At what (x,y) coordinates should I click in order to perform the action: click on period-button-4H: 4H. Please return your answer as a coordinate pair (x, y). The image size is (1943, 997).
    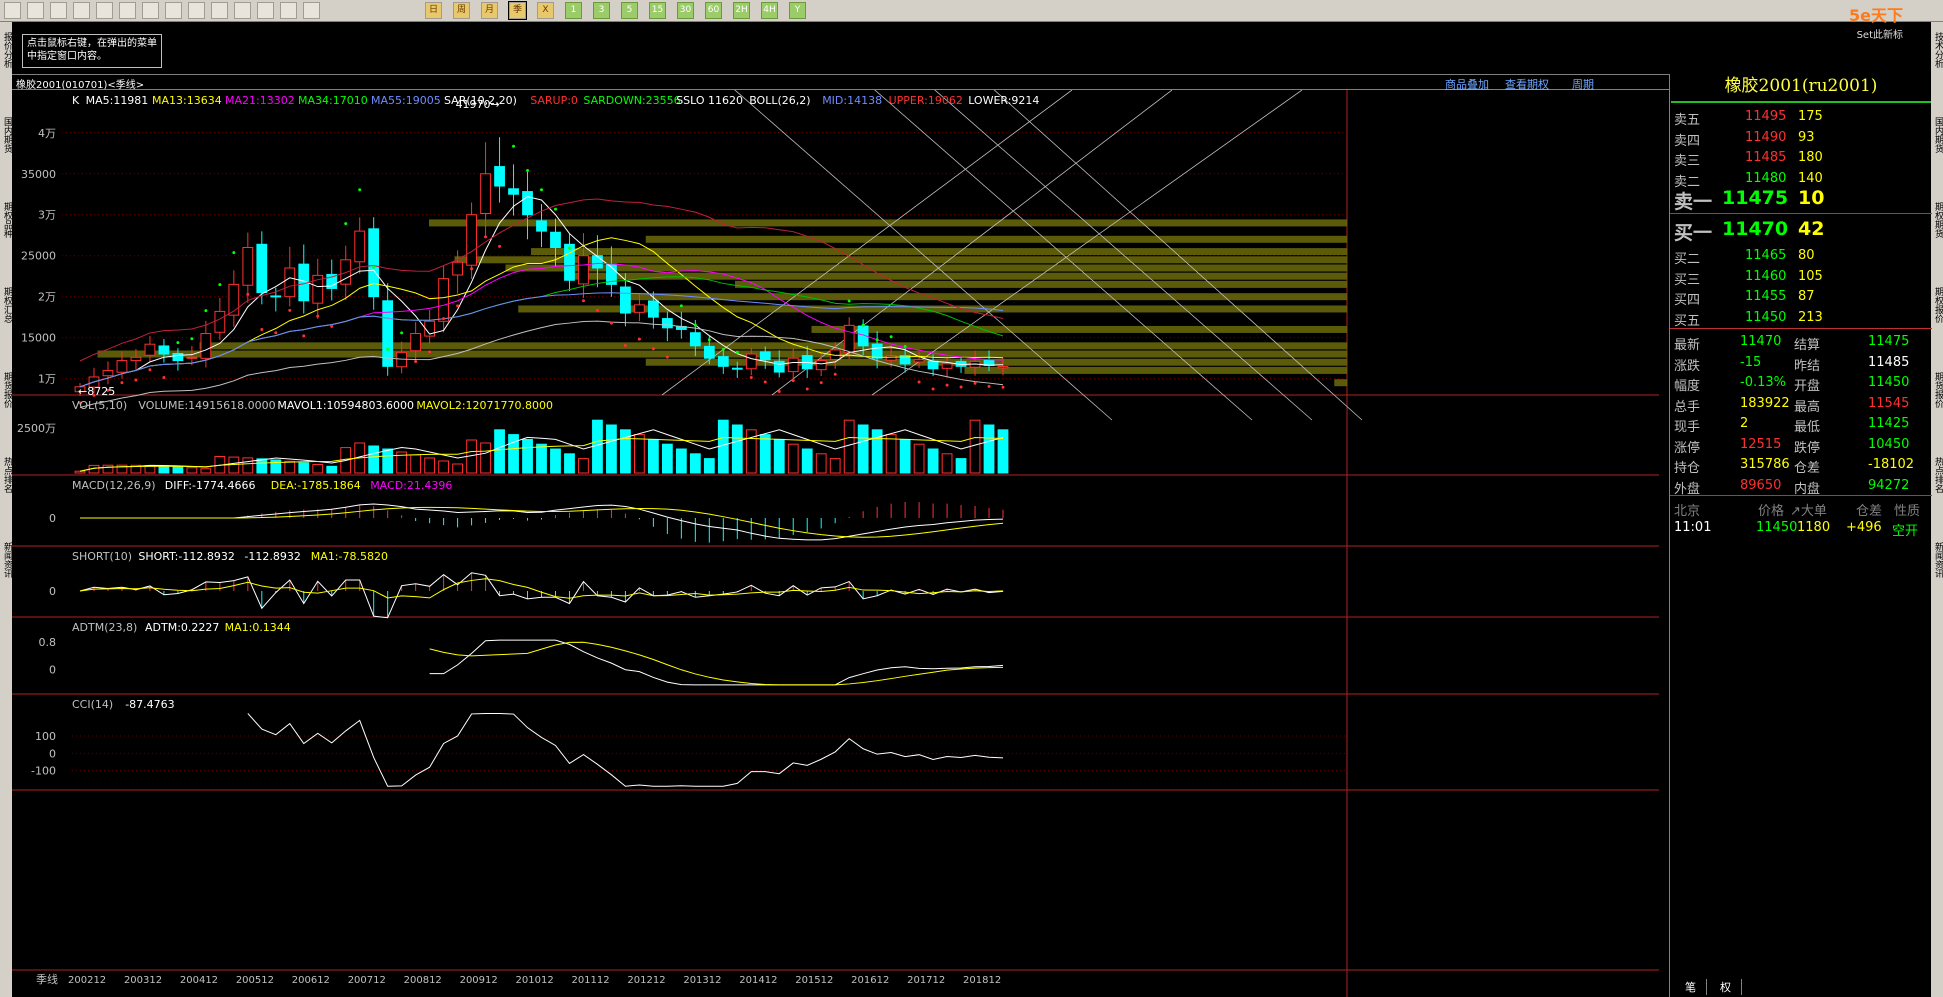
    Looking at the image, I should click on (769, 10).